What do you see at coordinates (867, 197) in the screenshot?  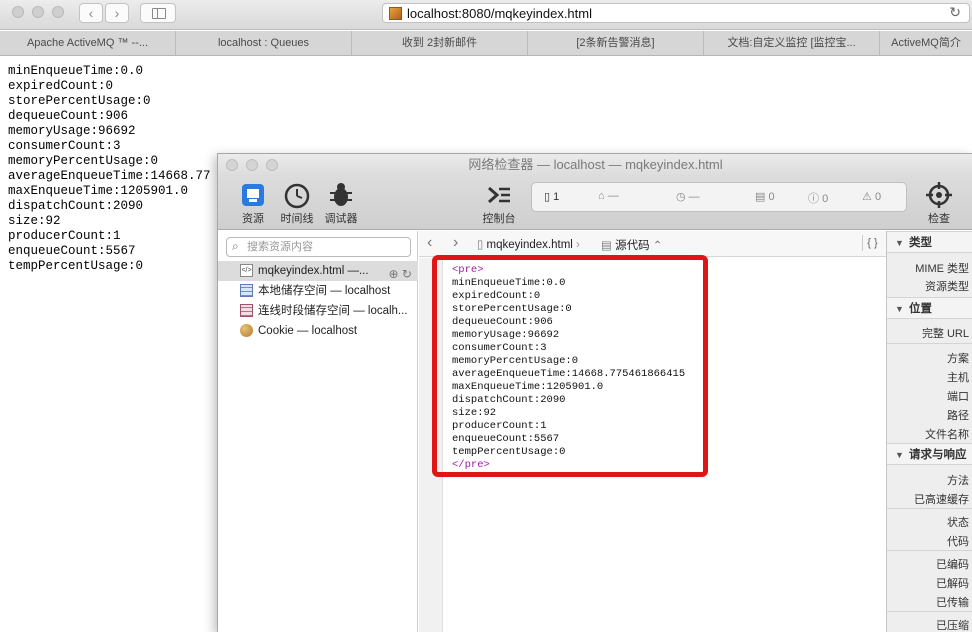 I see `warning-icon: ⚠` at bounding box center [867, 197].